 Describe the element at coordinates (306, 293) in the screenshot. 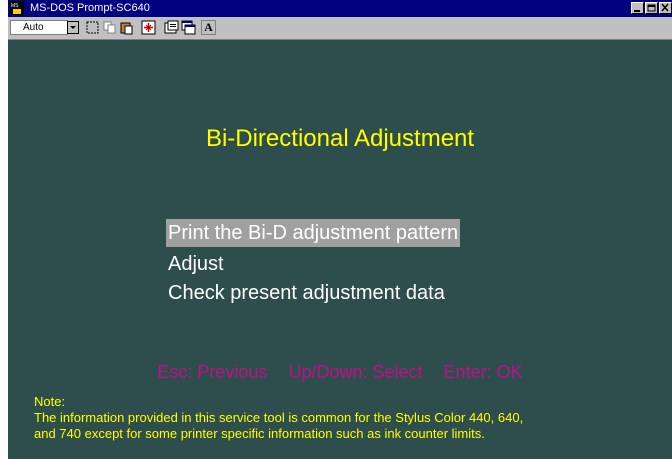

I see `menu-item-check-data: Check present adjustment data` at that location.